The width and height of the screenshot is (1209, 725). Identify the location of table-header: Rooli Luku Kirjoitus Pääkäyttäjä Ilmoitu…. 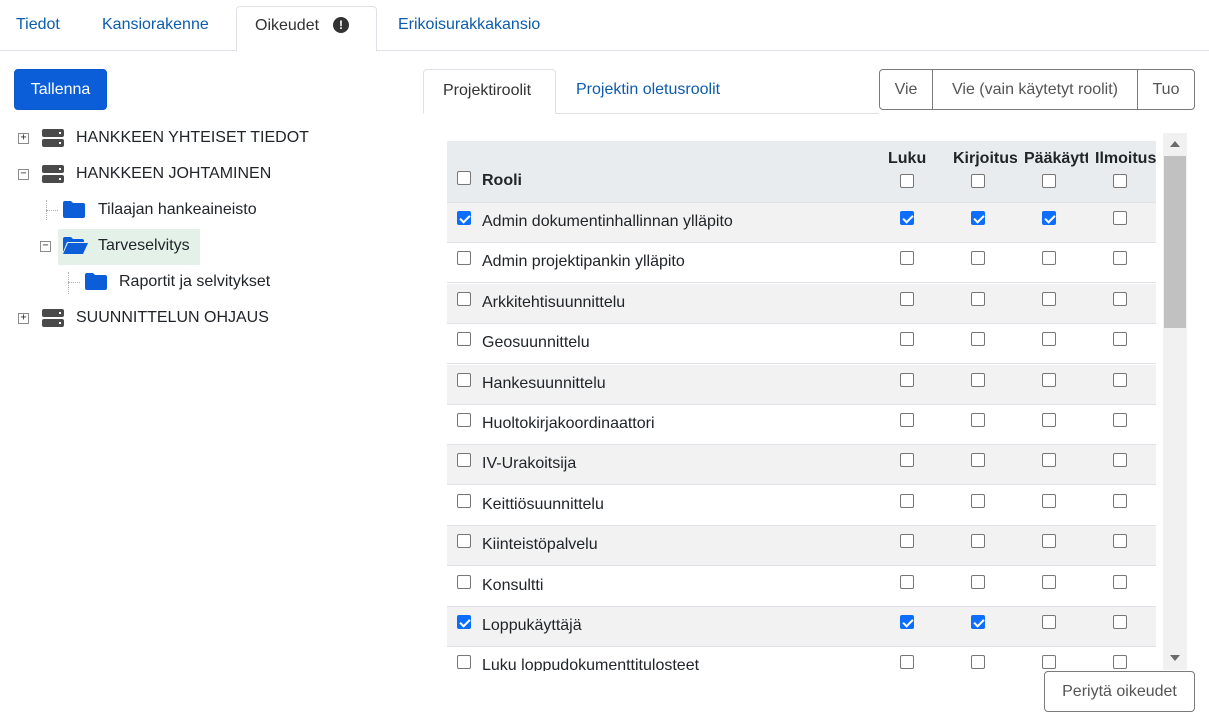
(801, 172).